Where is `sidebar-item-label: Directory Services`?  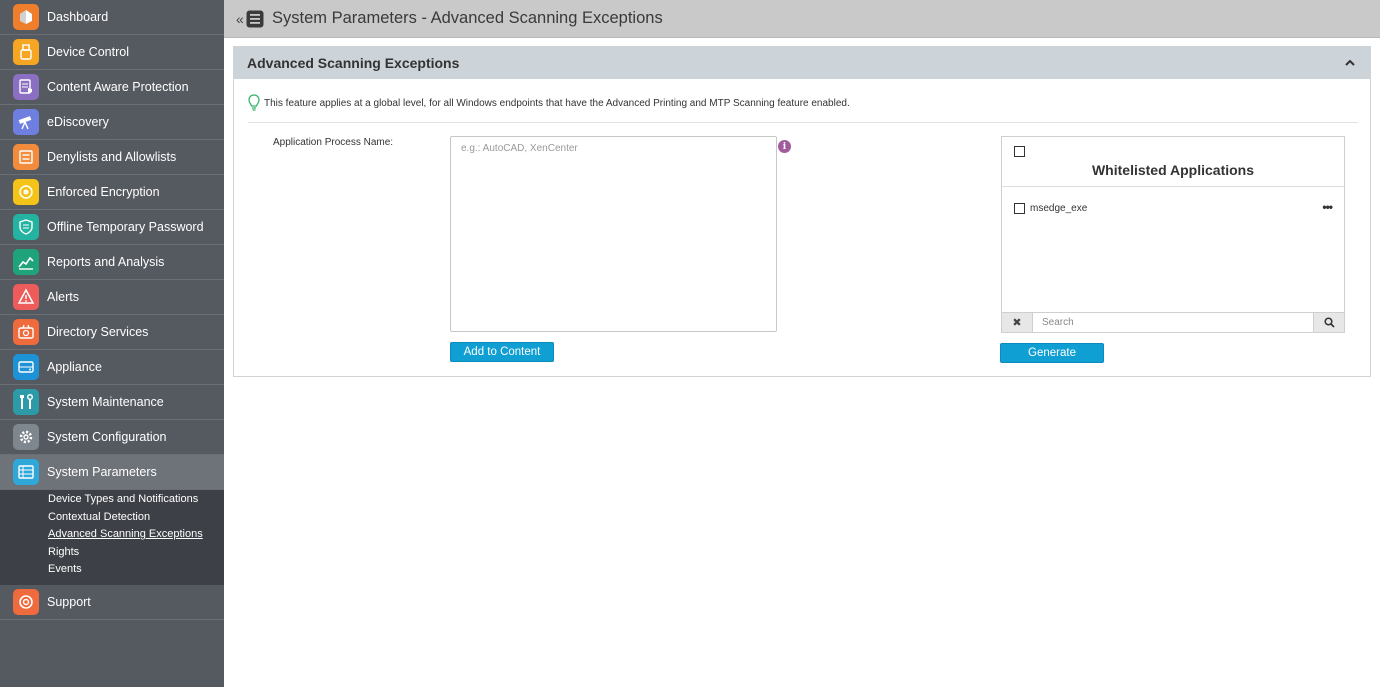
sidebar-item-label: Directory Services is located at coordinates (98, 332).